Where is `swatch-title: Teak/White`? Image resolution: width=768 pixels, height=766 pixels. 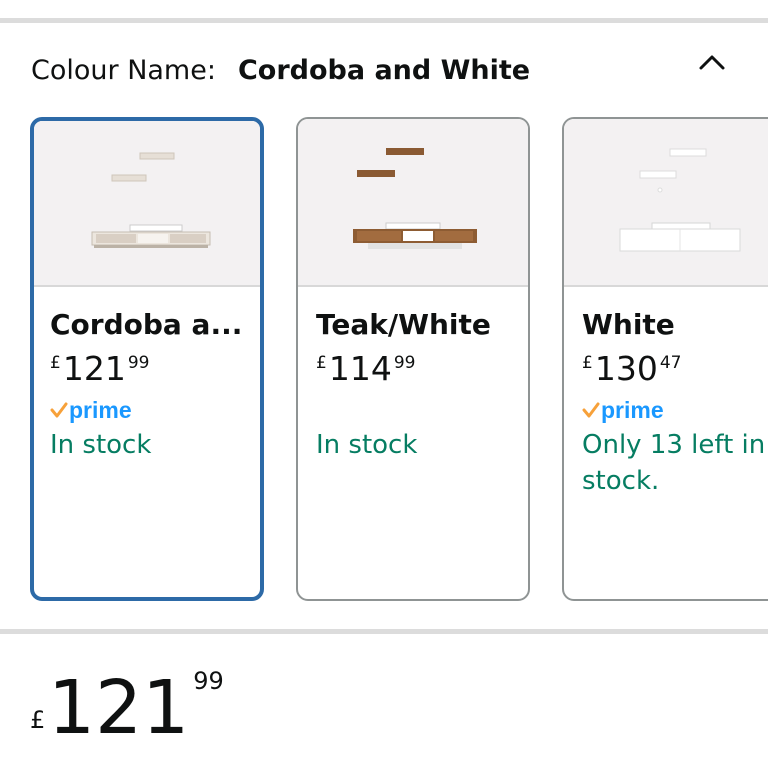 swatch-title: Teak/White is located at coordinates (403, 324).